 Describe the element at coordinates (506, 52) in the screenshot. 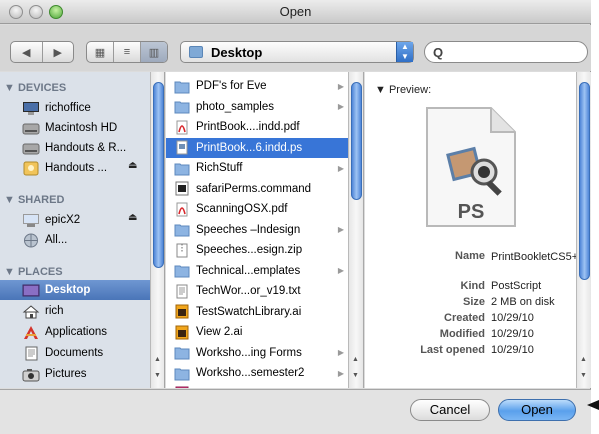

I see `search-field: Q` at that location.